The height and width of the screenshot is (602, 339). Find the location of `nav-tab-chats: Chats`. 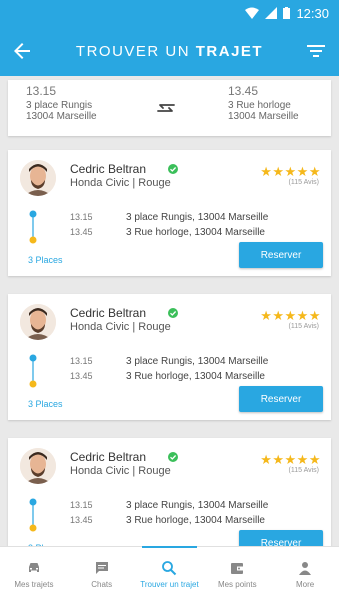

nav-tab-chats: Chats is located at coordinates (102, 574).